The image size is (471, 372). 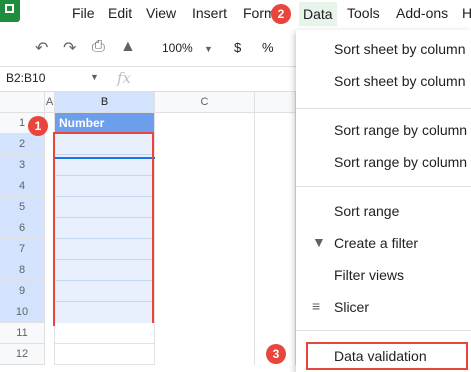 What do you see at coordinates (25, 78) in the screenshot?
I see `name-box: B2:B10` at bounding box center [25, 78].